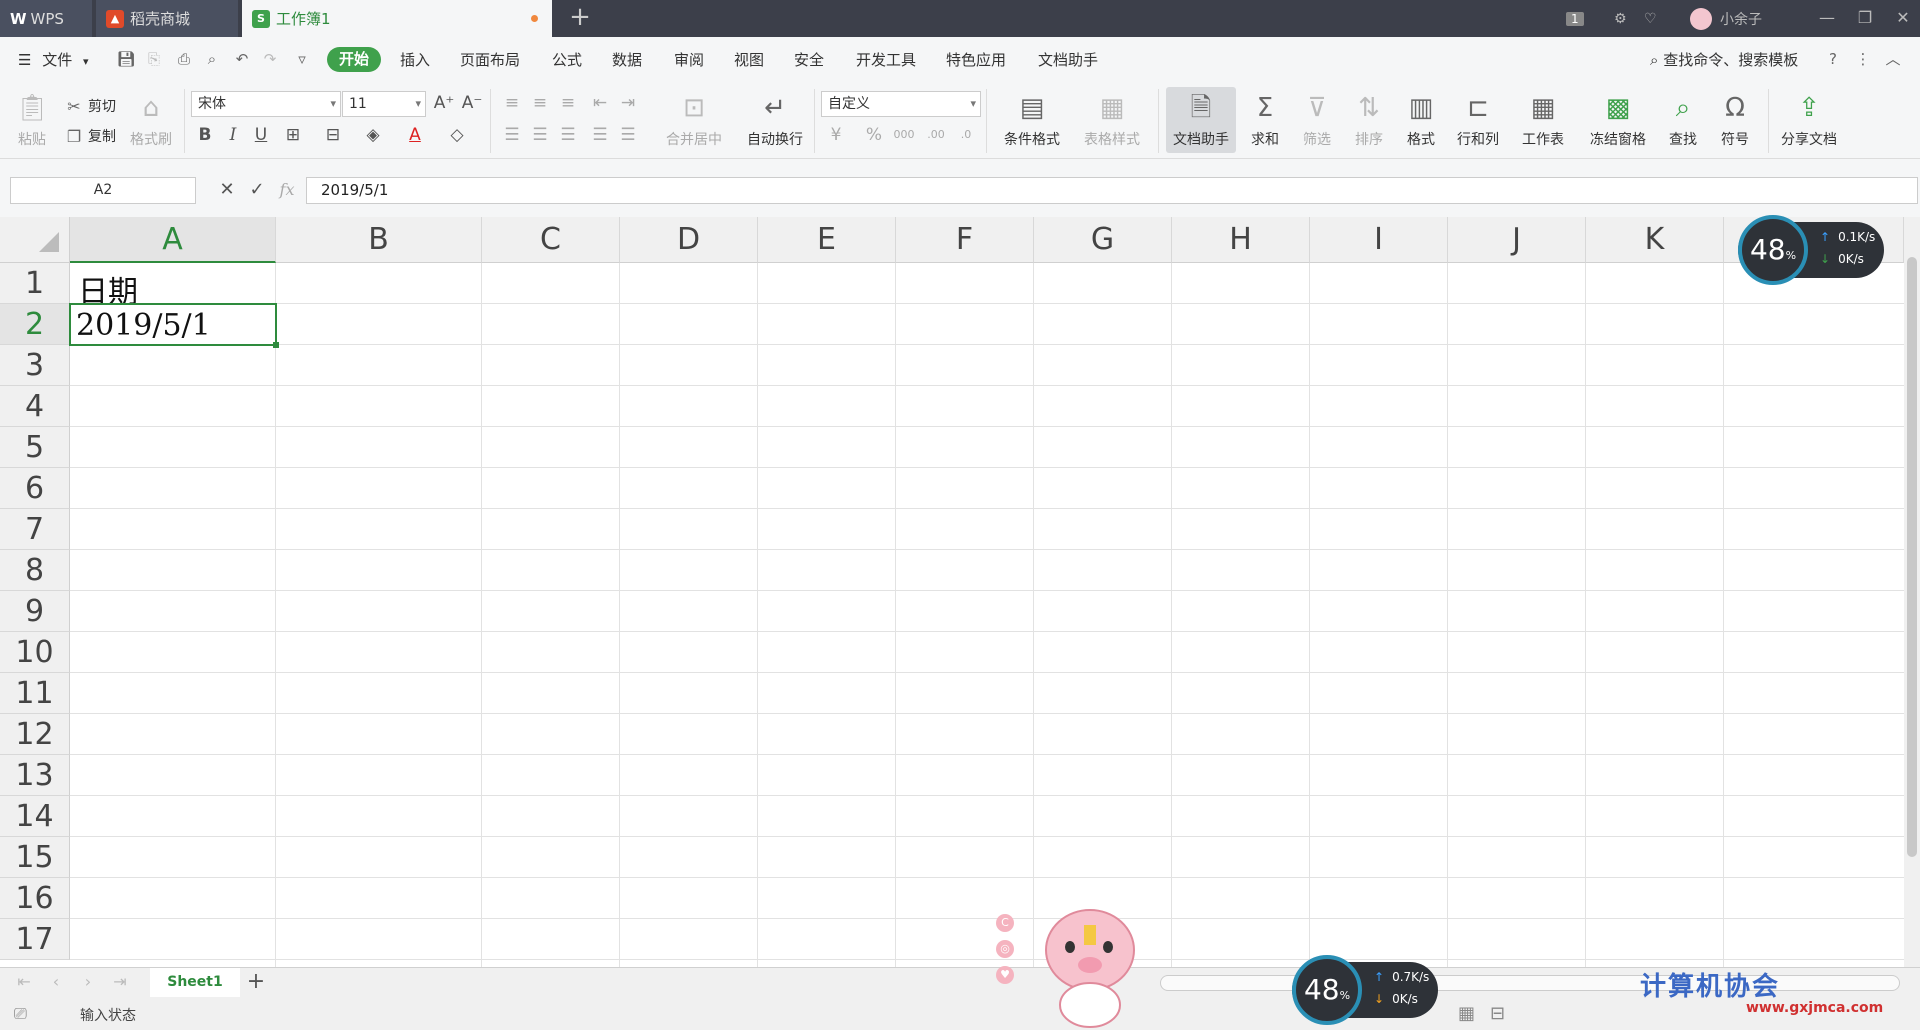 The width and height of the screenshot is (1920, 1030). What do you see at coordinates (24, 981) in the screenshot?
I see `first-sheet-icon: ⇤` at bounding box center [24, 981].